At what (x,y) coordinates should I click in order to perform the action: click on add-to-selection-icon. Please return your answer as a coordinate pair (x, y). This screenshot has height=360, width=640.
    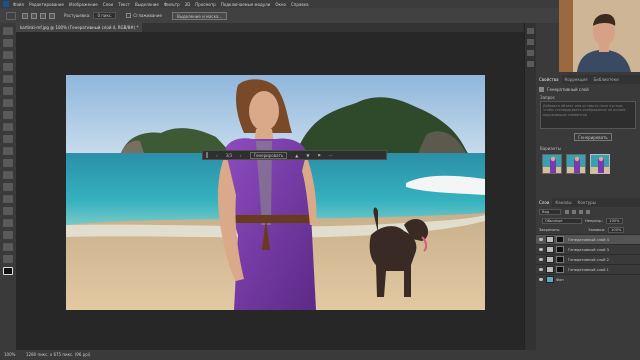
    Looking at the image, I should click on (34, 15).